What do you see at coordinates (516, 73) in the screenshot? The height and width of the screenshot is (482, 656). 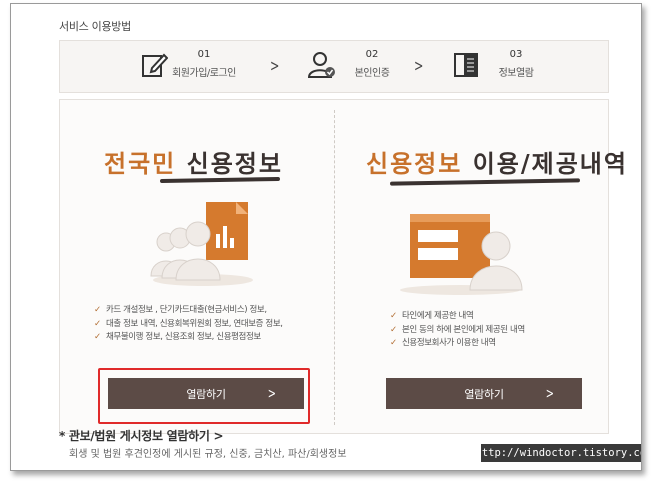 I see `step-label: 정보열람` at bounding box center [516, 73].